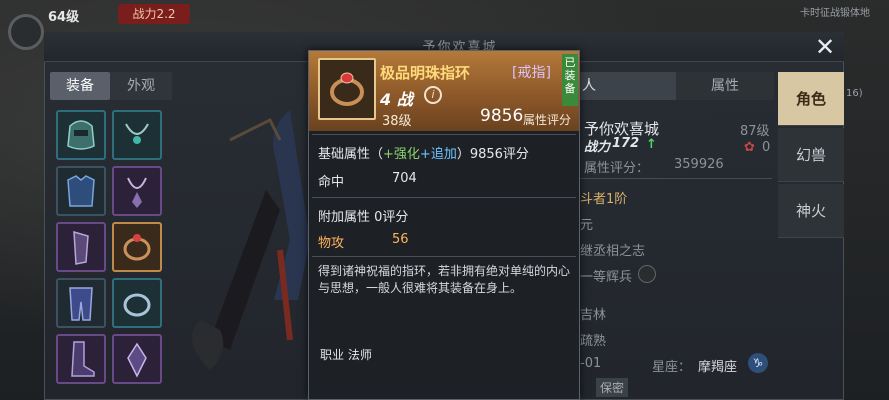 Image resolution: width=889 pixels, height=400 pixels. Describe the element at coordinates (331, 243) in the screenshot. I see `physical-attack-label: 物攻` at that location.